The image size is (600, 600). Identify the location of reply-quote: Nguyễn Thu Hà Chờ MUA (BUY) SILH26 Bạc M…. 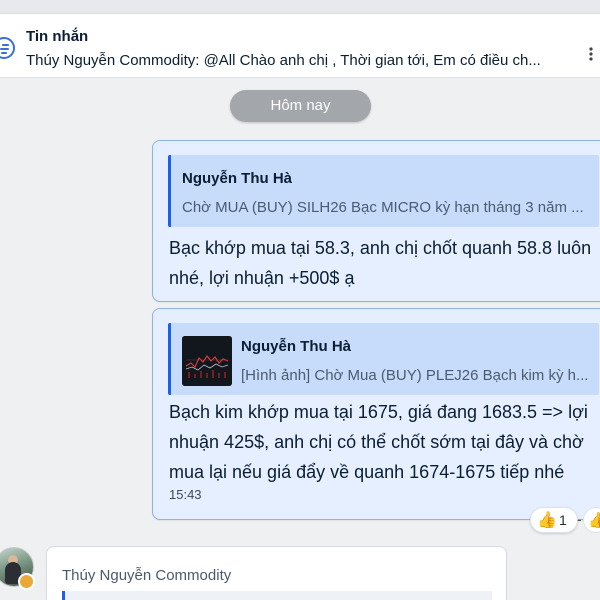
(383, 191).